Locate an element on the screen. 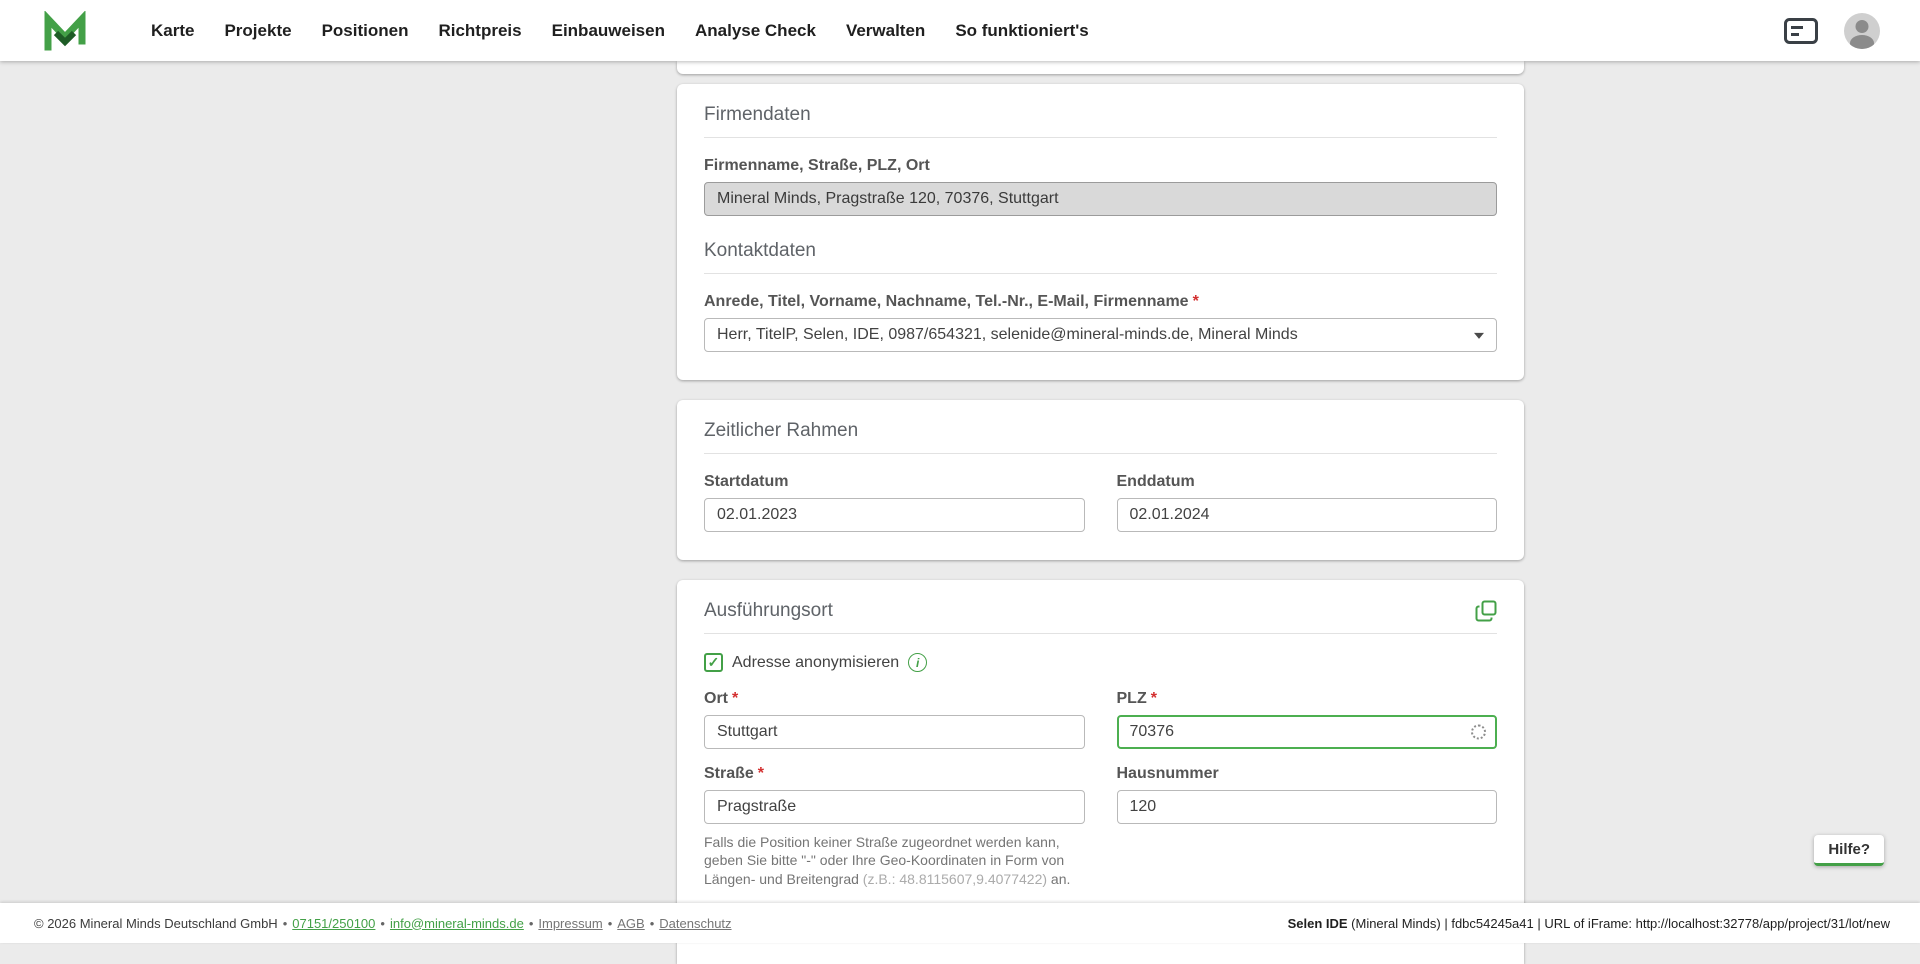 Image resolution: width=1920 pixels, height=964 pixels. server-icon is located at coordinates (1801, 30).